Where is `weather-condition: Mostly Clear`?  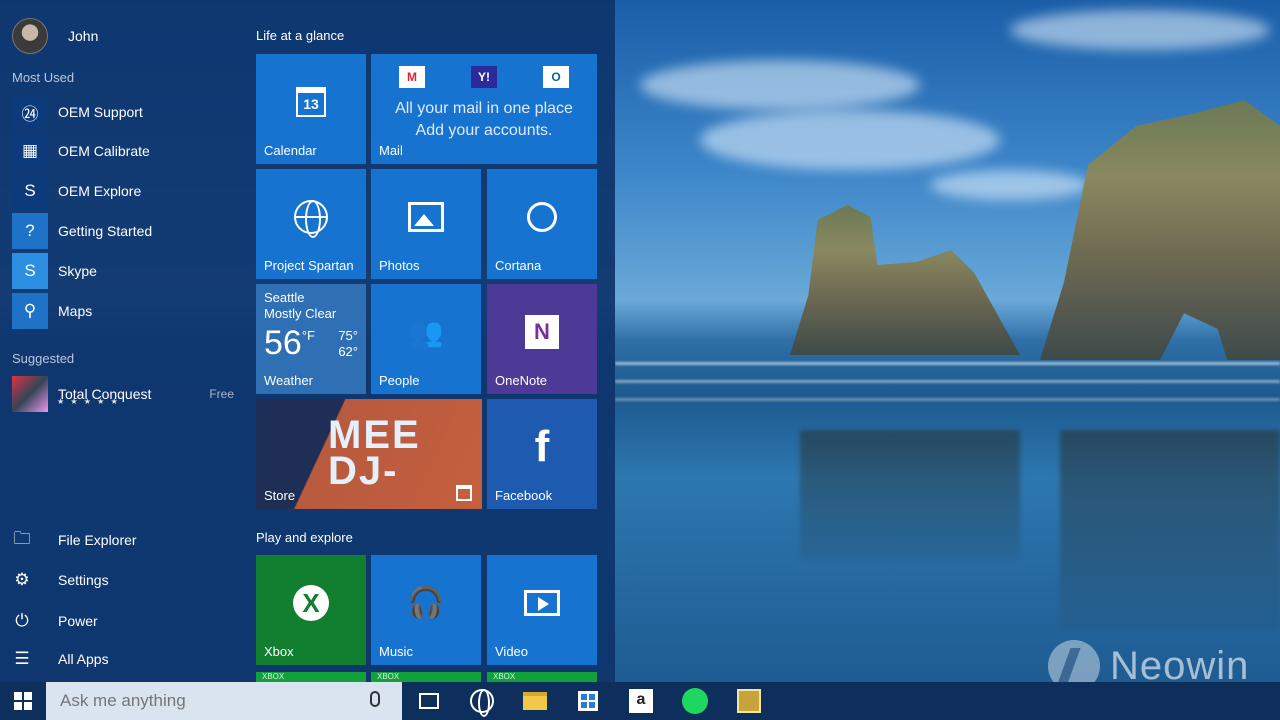
weather-condition: Mostly Clear is located at coordinates (300, 313).